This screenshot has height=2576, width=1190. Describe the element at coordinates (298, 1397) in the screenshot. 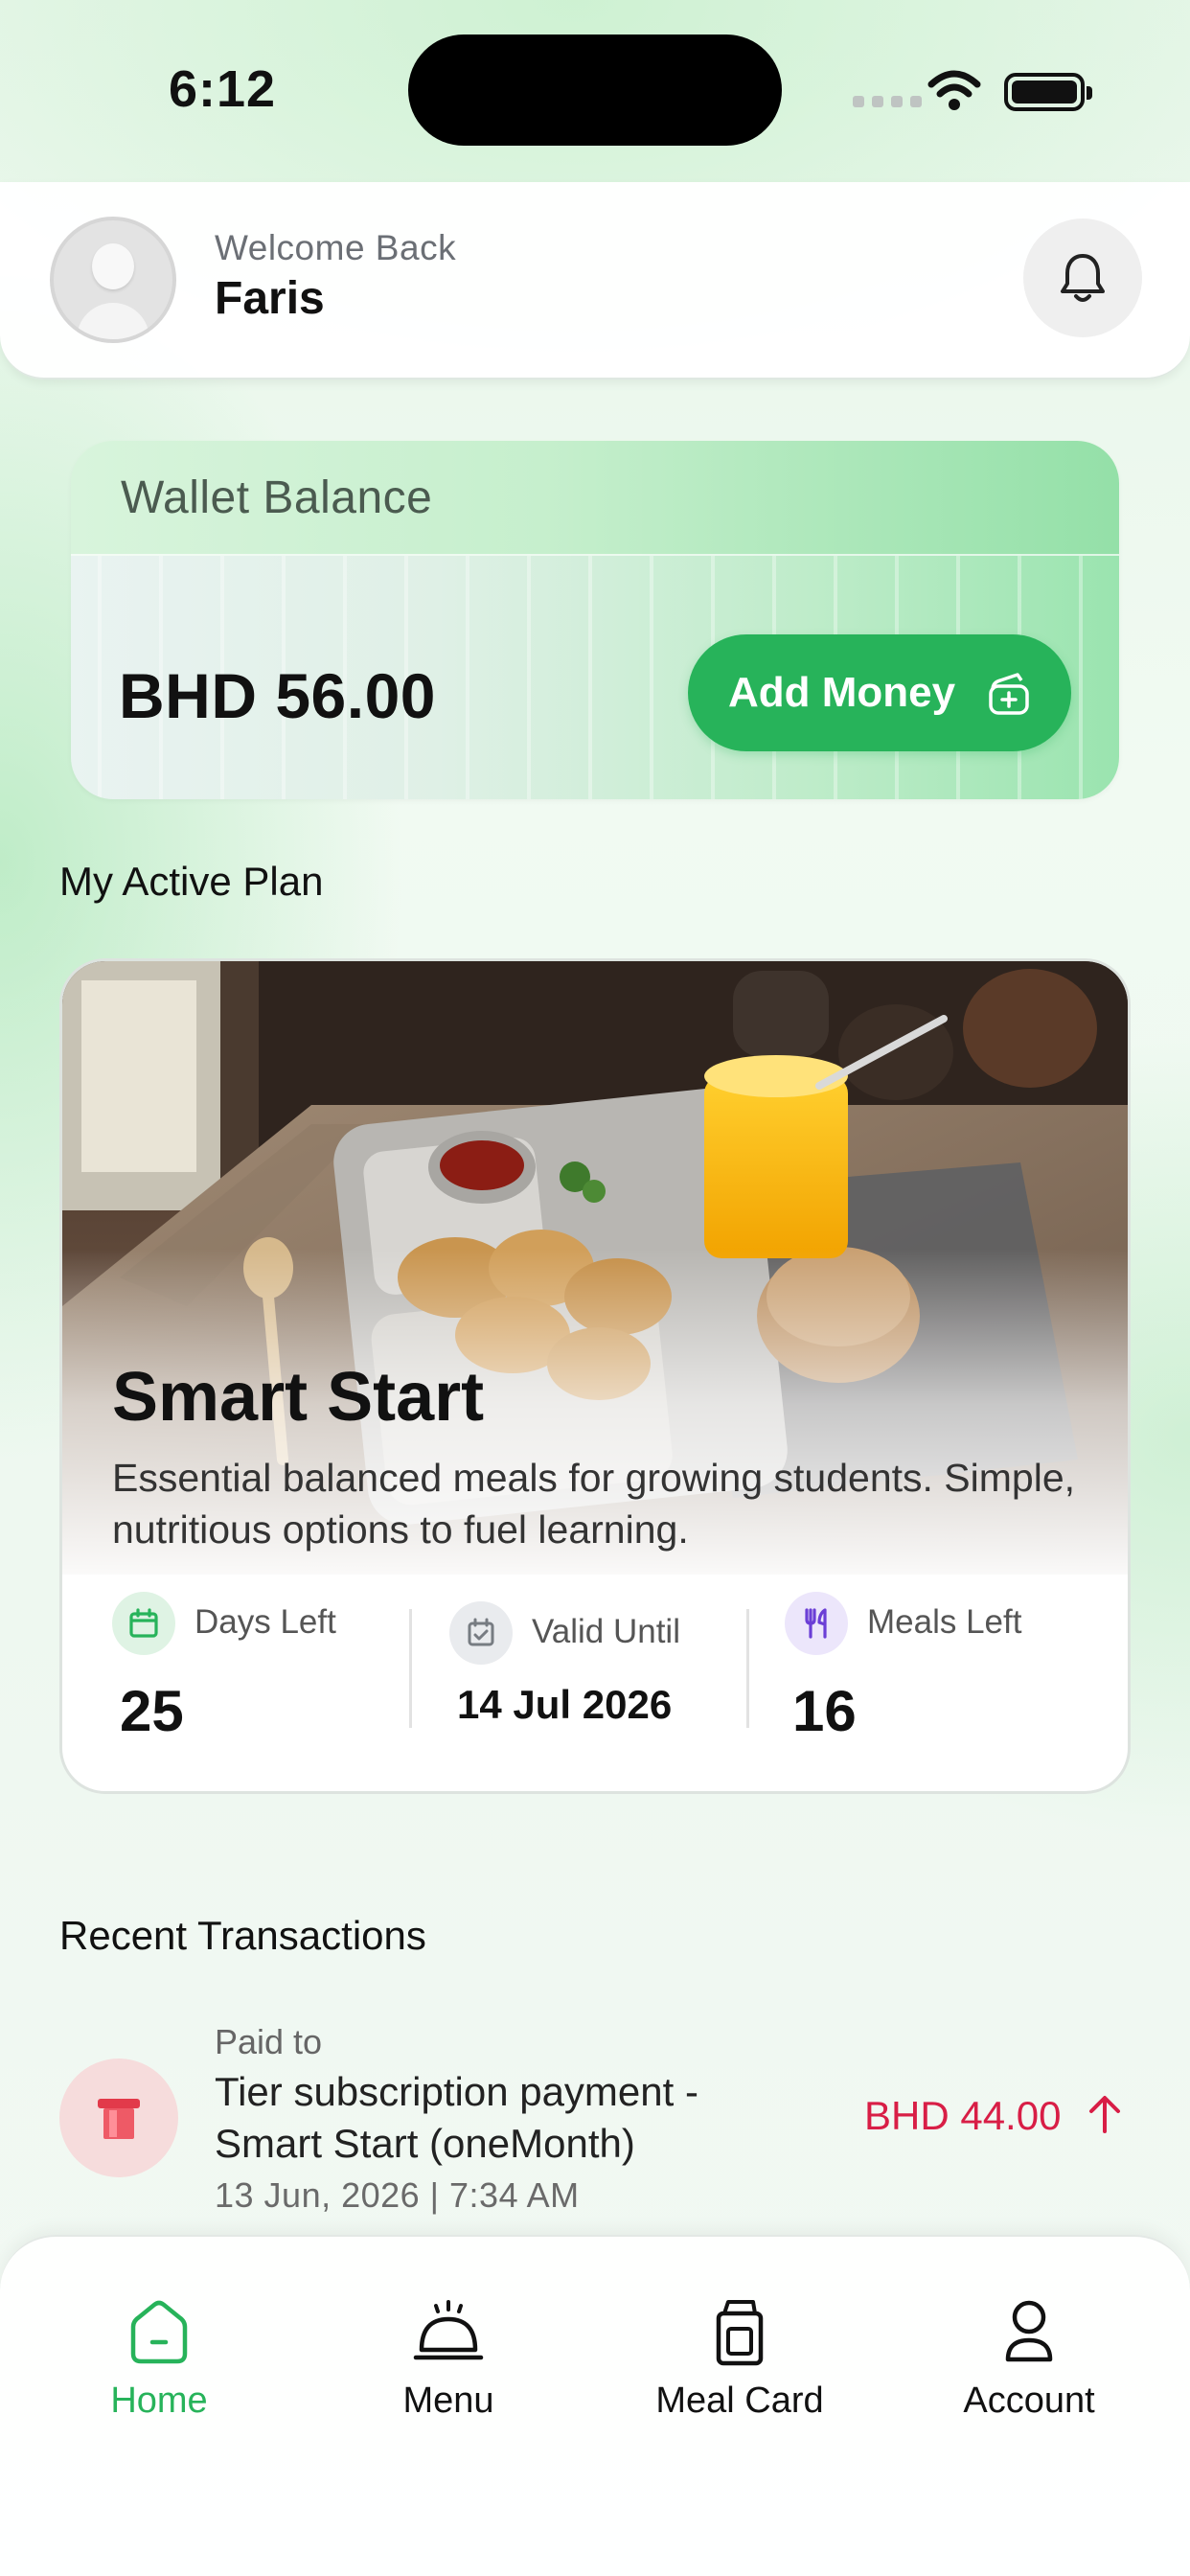

I see `plan-name: Smart Start` at that location.